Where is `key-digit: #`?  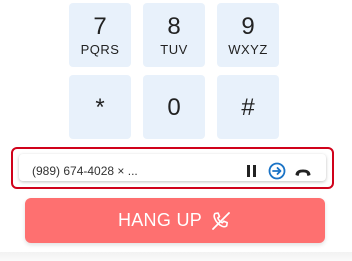 key-digit: # is located at coordinates (248, 107).